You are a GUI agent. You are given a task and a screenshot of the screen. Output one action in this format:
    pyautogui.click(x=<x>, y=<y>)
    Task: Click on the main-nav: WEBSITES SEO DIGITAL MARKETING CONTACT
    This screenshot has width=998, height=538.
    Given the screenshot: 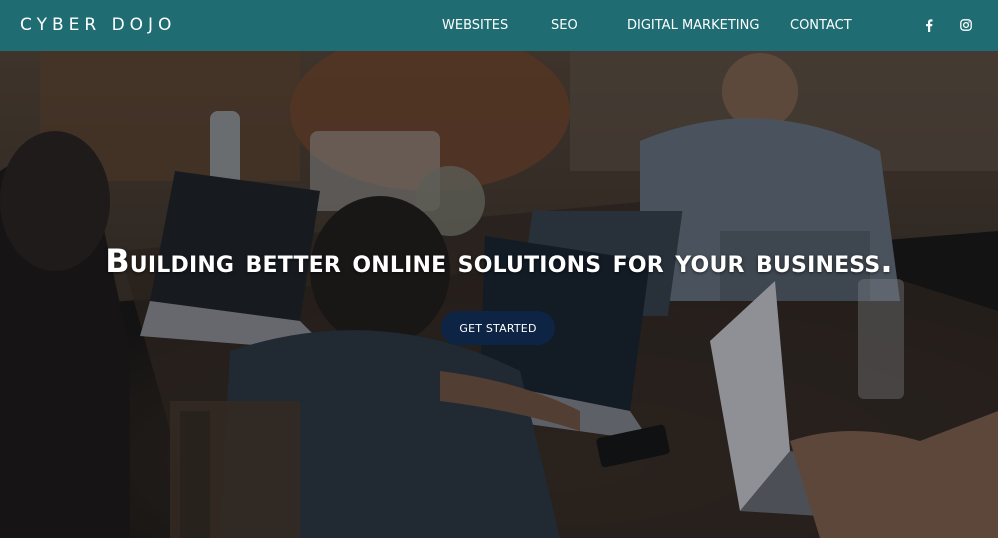 What is the action you would take?
    pyautogui.click(x=499, y=25)
    